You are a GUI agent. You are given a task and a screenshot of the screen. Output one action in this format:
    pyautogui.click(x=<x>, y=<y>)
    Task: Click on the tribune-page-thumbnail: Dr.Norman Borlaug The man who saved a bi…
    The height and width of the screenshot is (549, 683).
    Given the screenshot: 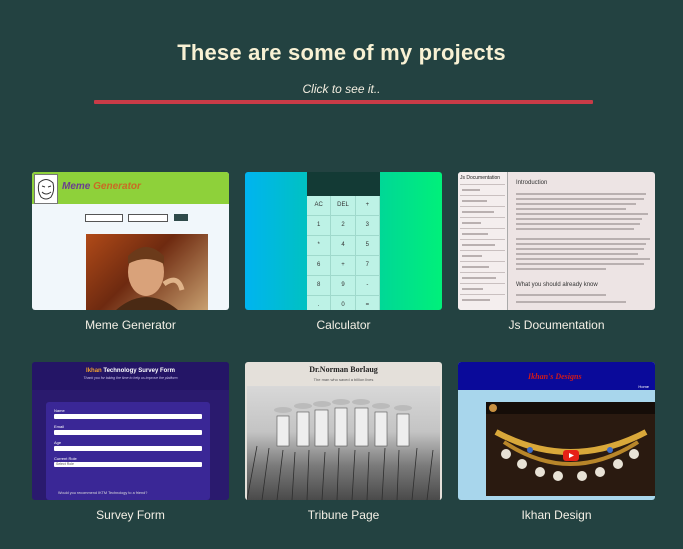 What is the action you would take?
    pyautogui.click(x=343, y=431)
    